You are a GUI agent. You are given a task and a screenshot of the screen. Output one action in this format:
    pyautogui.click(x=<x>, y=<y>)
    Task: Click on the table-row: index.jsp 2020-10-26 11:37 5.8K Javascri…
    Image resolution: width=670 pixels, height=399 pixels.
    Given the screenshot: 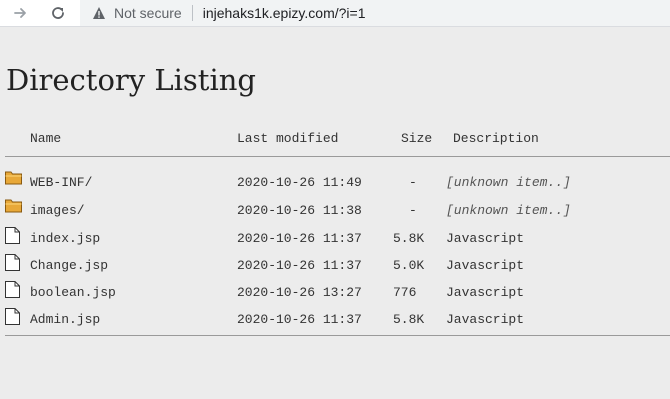 What is the action you would take?
    pyautogui.click(x=335, y=238)
    